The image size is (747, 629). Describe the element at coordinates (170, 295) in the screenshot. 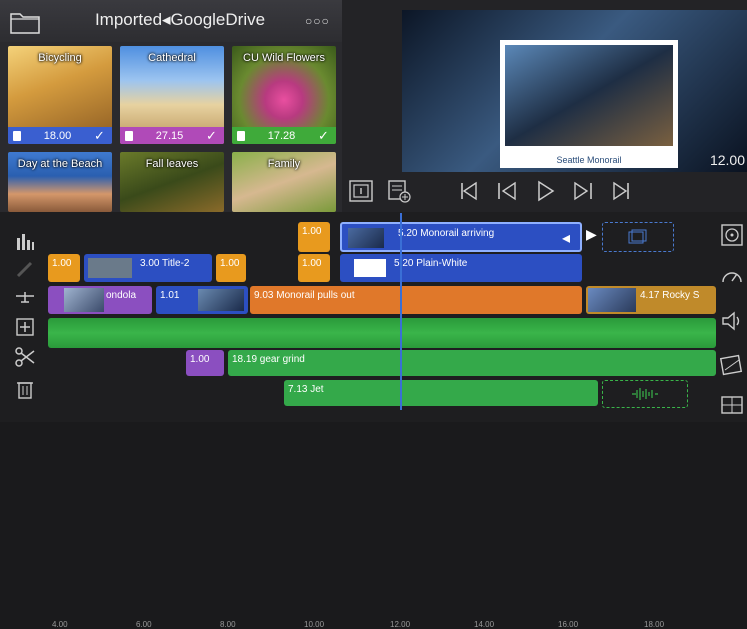

I see `clip-duration: 1.01` at that location.